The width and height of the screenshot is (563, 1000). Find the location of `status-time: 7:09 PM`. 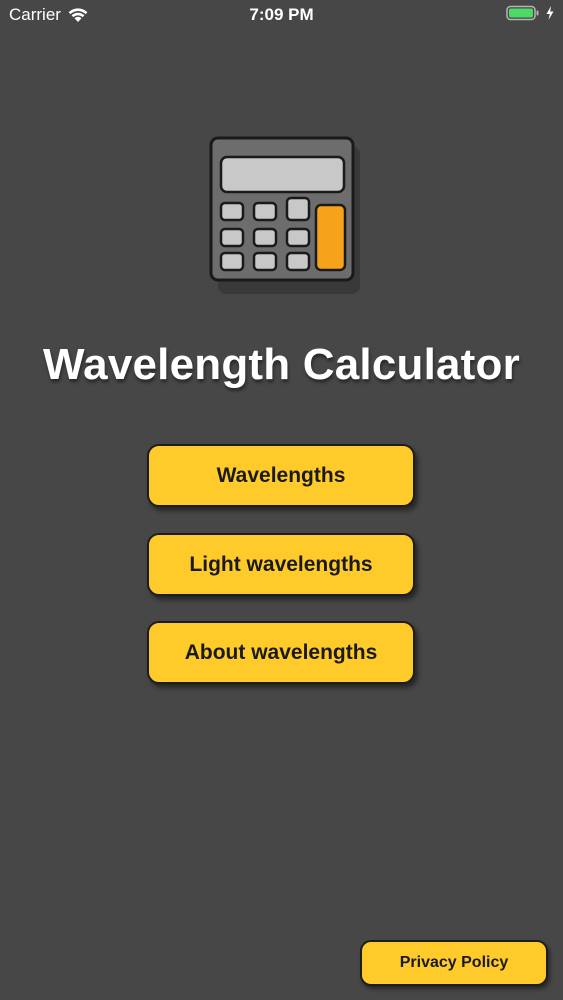

status-time: 7:09 PM is located at coordinates (281, 14).